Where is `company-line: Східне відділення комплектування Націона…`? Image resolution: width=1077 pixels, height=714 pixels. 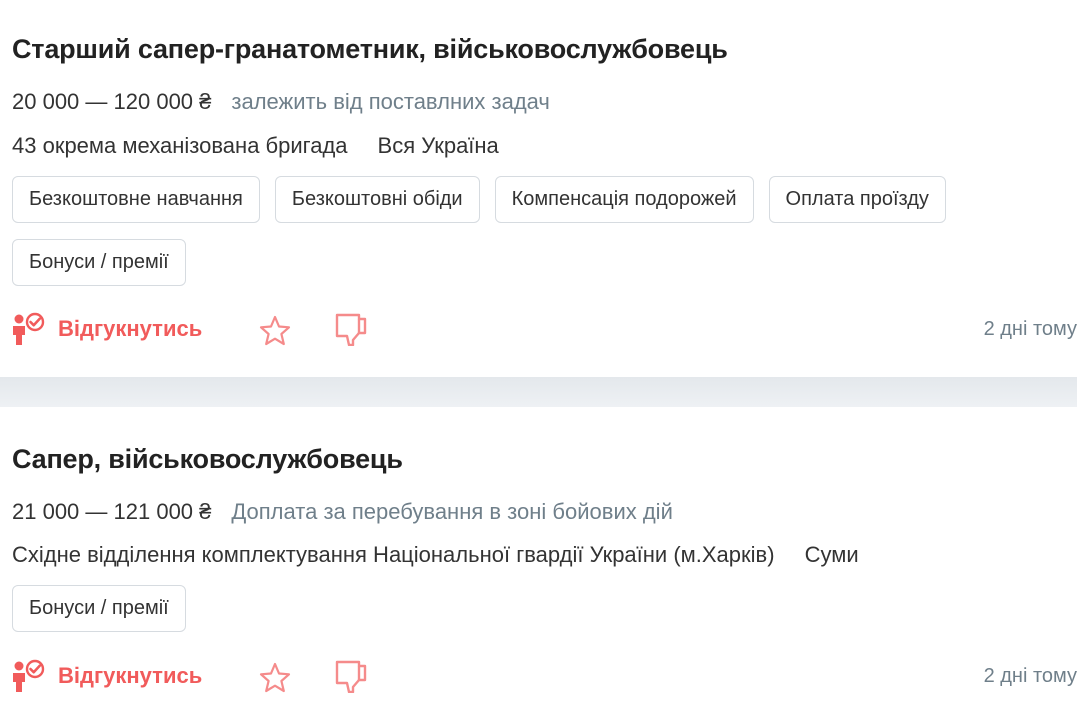
company-line: Східне відділення комплектування Націона… is located at coordinates (435, 555).